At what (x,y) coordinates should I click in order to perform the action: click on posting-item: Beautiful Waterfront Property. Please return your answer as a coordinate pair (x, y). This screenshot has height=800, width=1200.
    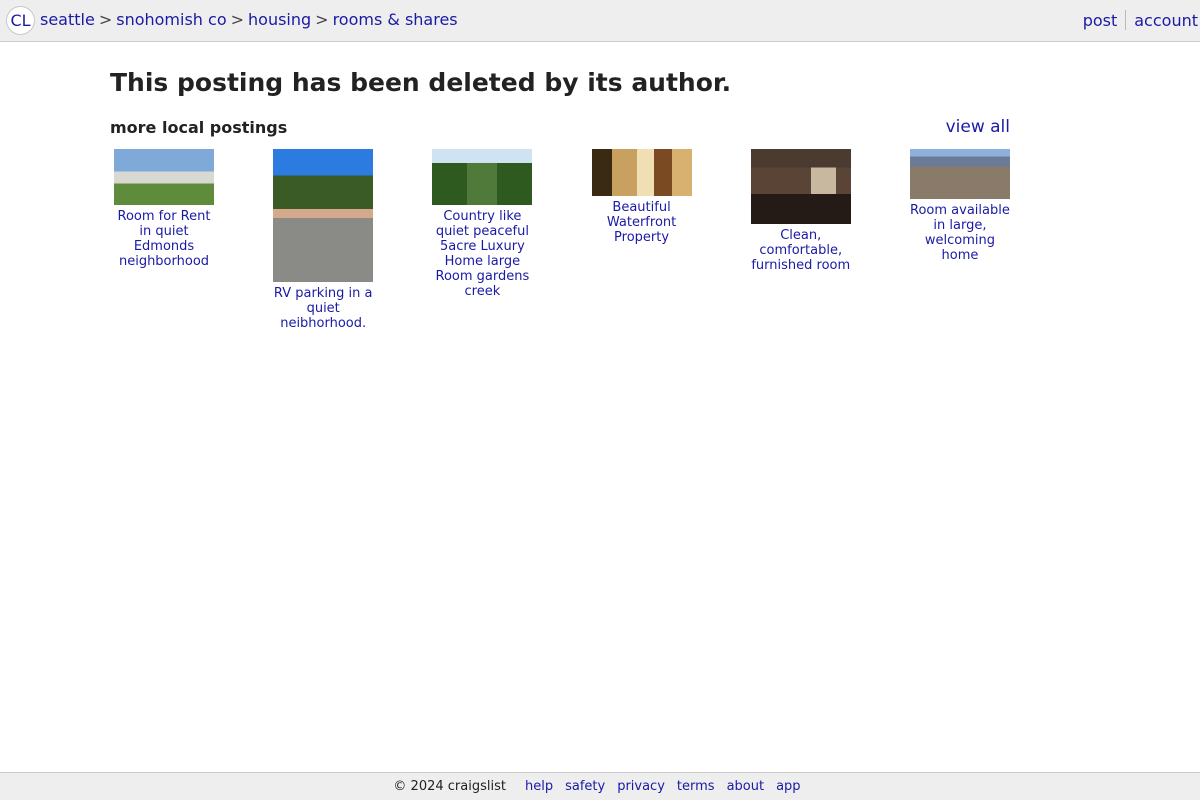
    Looking at the image, I should click on (642, 240).